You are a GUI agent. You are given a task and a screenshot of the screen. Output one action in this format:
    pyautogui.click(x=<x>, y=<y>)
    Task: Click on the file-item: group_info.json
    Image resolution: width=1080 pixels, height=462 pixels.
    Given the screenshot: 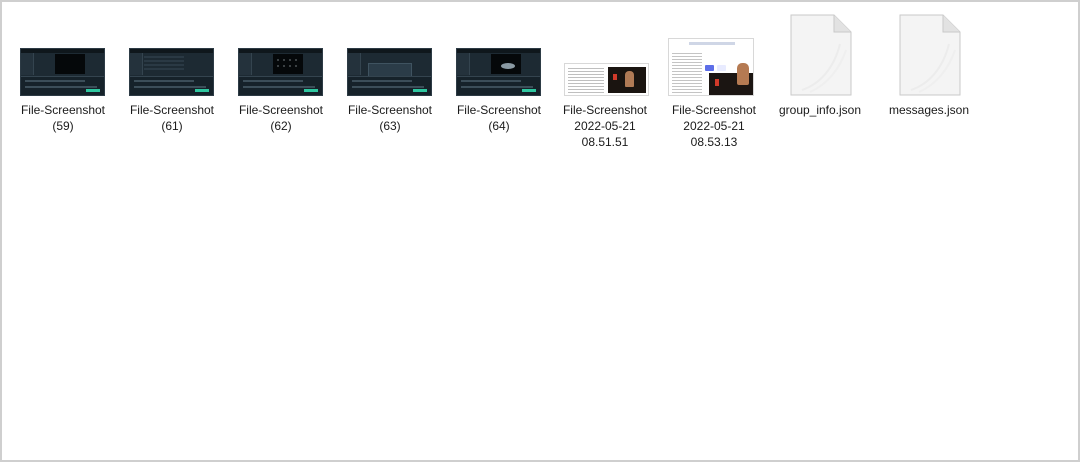 What is the action you would take?
    pyautogui.click(x=820, y=83)
    